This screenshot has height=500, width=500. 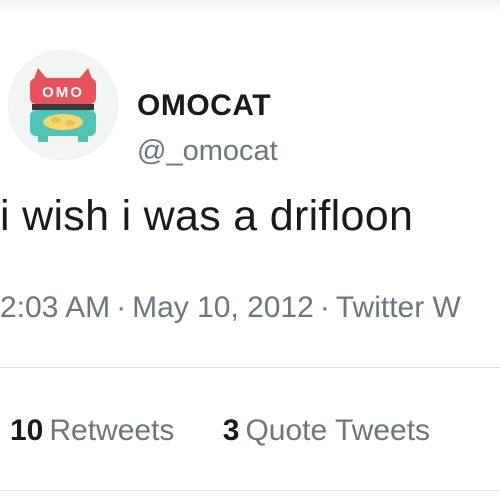 I want to click on retweets-stat: 10 Retweets, so click(x=92, y=431).